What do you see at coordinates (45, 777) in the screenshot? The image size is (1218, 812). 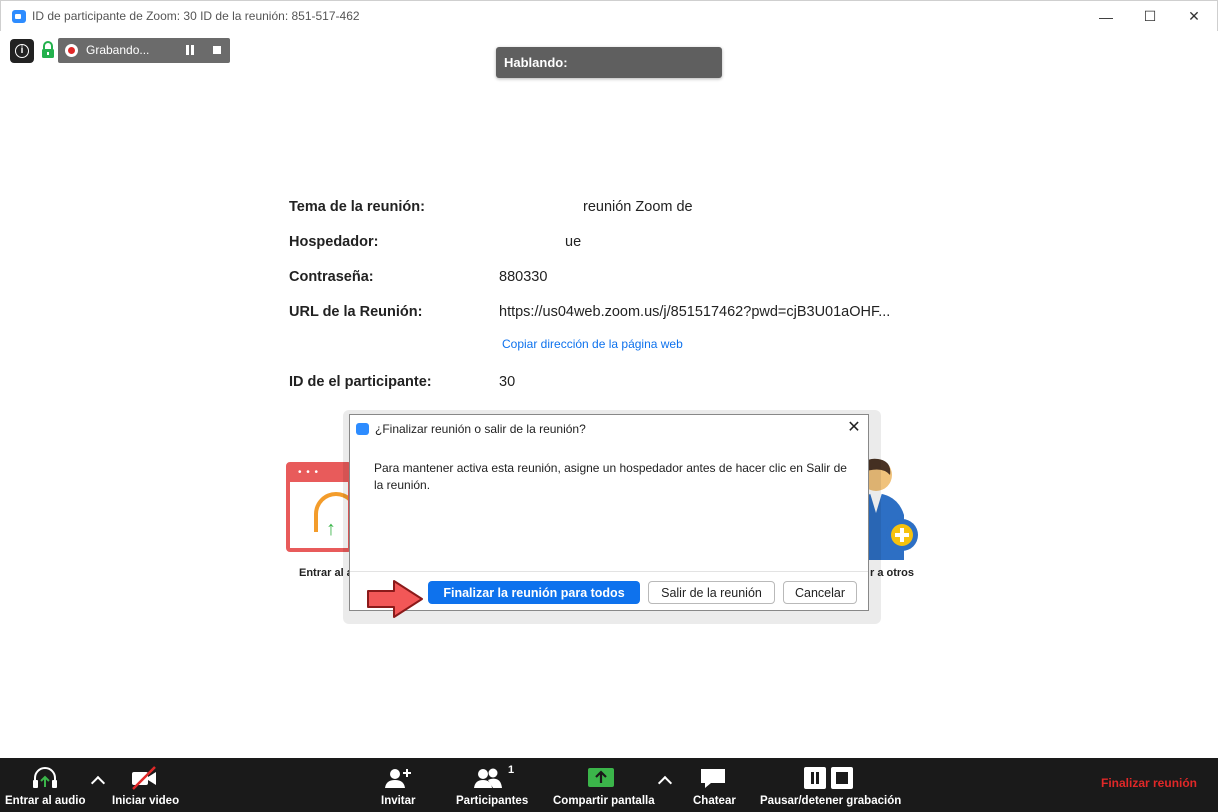 I see `headphones-icon` at bounding box center [45, 777].